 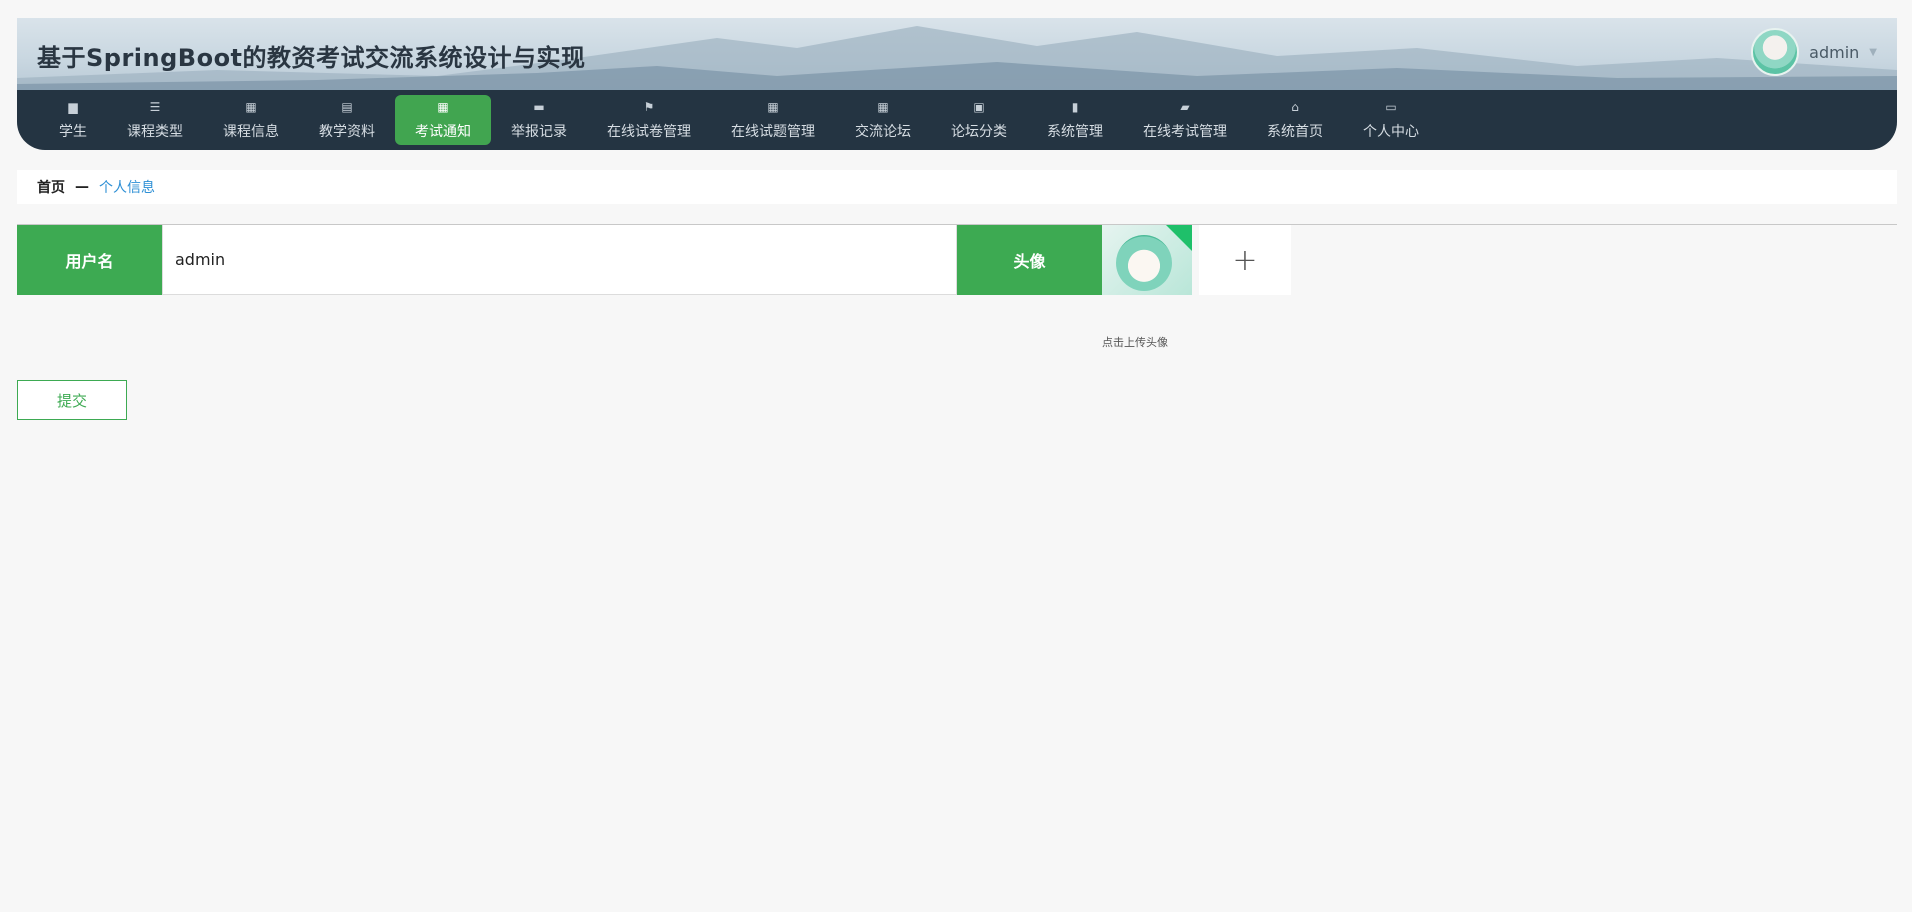 What do you see at coordinates (443, 120) in the screenshot?
I see `nav-item-exam-notices: ▦ 考试通知` at bounding box center [443, 120].